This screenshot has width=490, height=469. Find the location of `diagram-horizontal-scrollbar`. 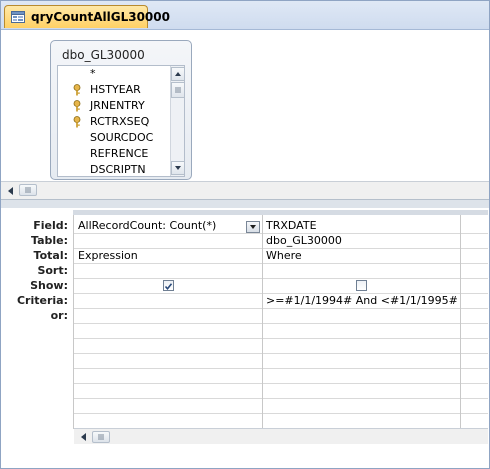

diagram-horizontal-scrollbar is located at coordinates (245, 190).